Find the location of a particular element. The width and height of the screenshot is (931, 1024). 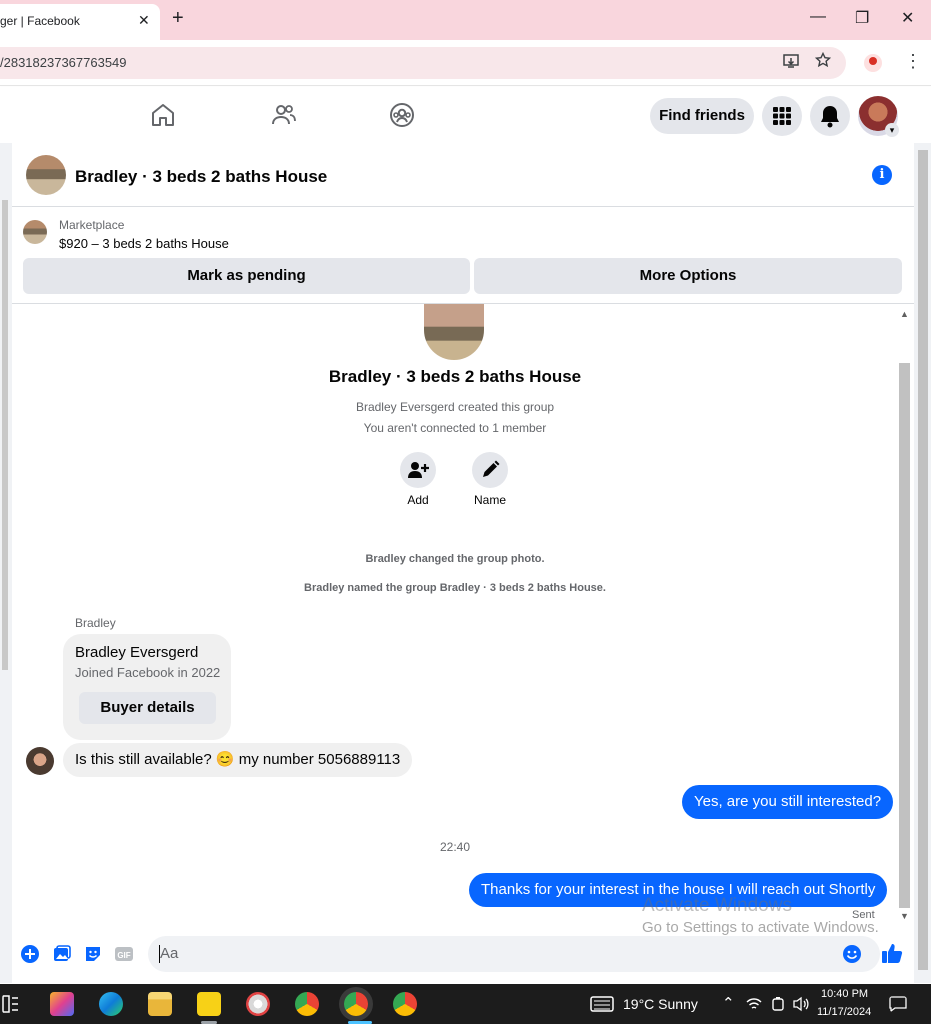

browser-profile-icon is located at coordinates (873, 63).